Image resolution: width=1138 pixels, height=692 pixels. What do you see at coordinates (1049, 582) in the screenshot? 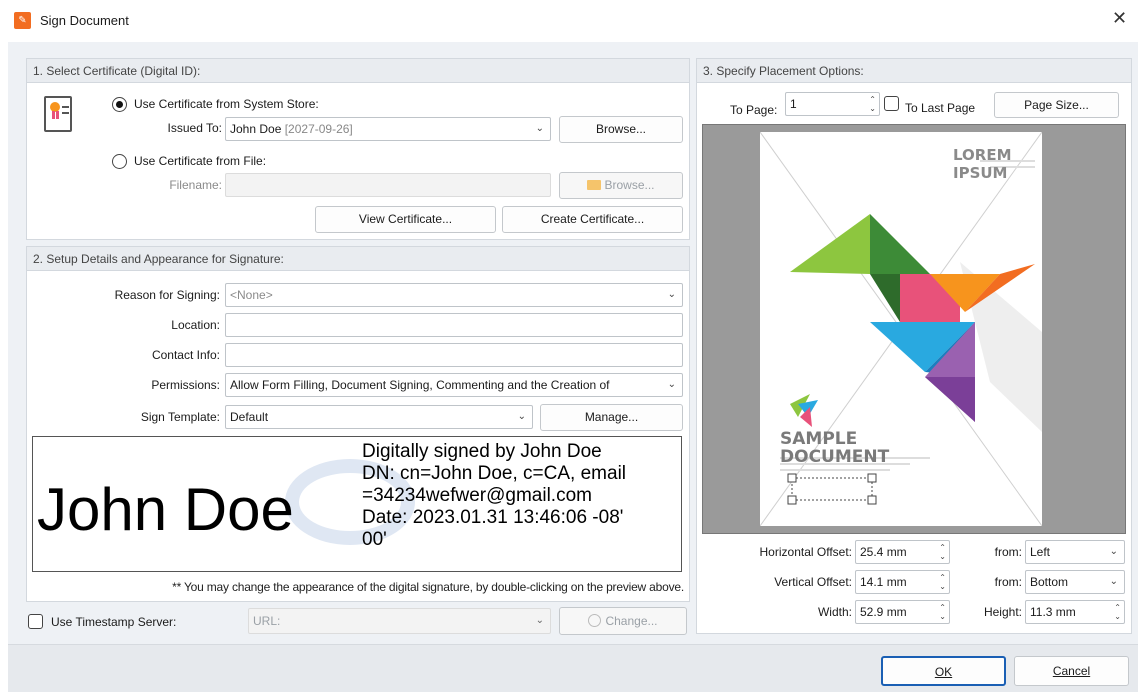
I see `vertical-from-value: Bottom` at bounding box center [1049, 582].